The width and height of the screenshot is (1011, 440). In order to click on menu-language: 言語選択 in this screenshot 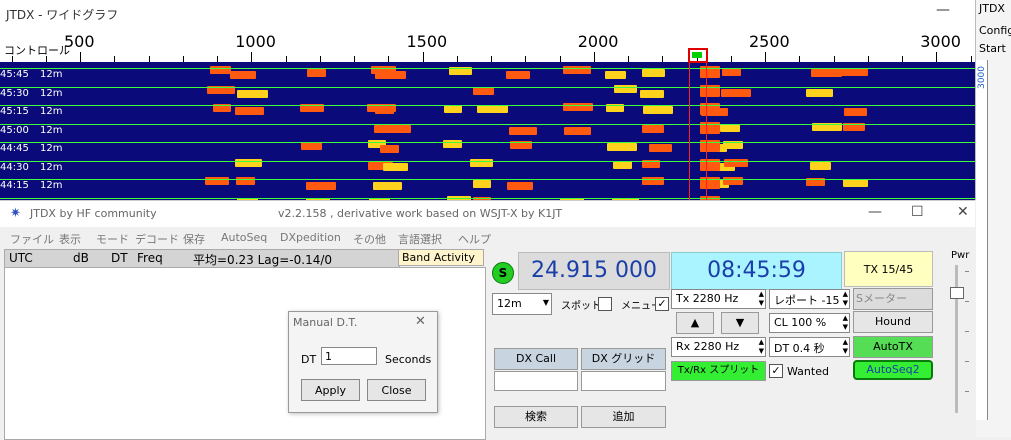, I will do `click(420, 239)`.